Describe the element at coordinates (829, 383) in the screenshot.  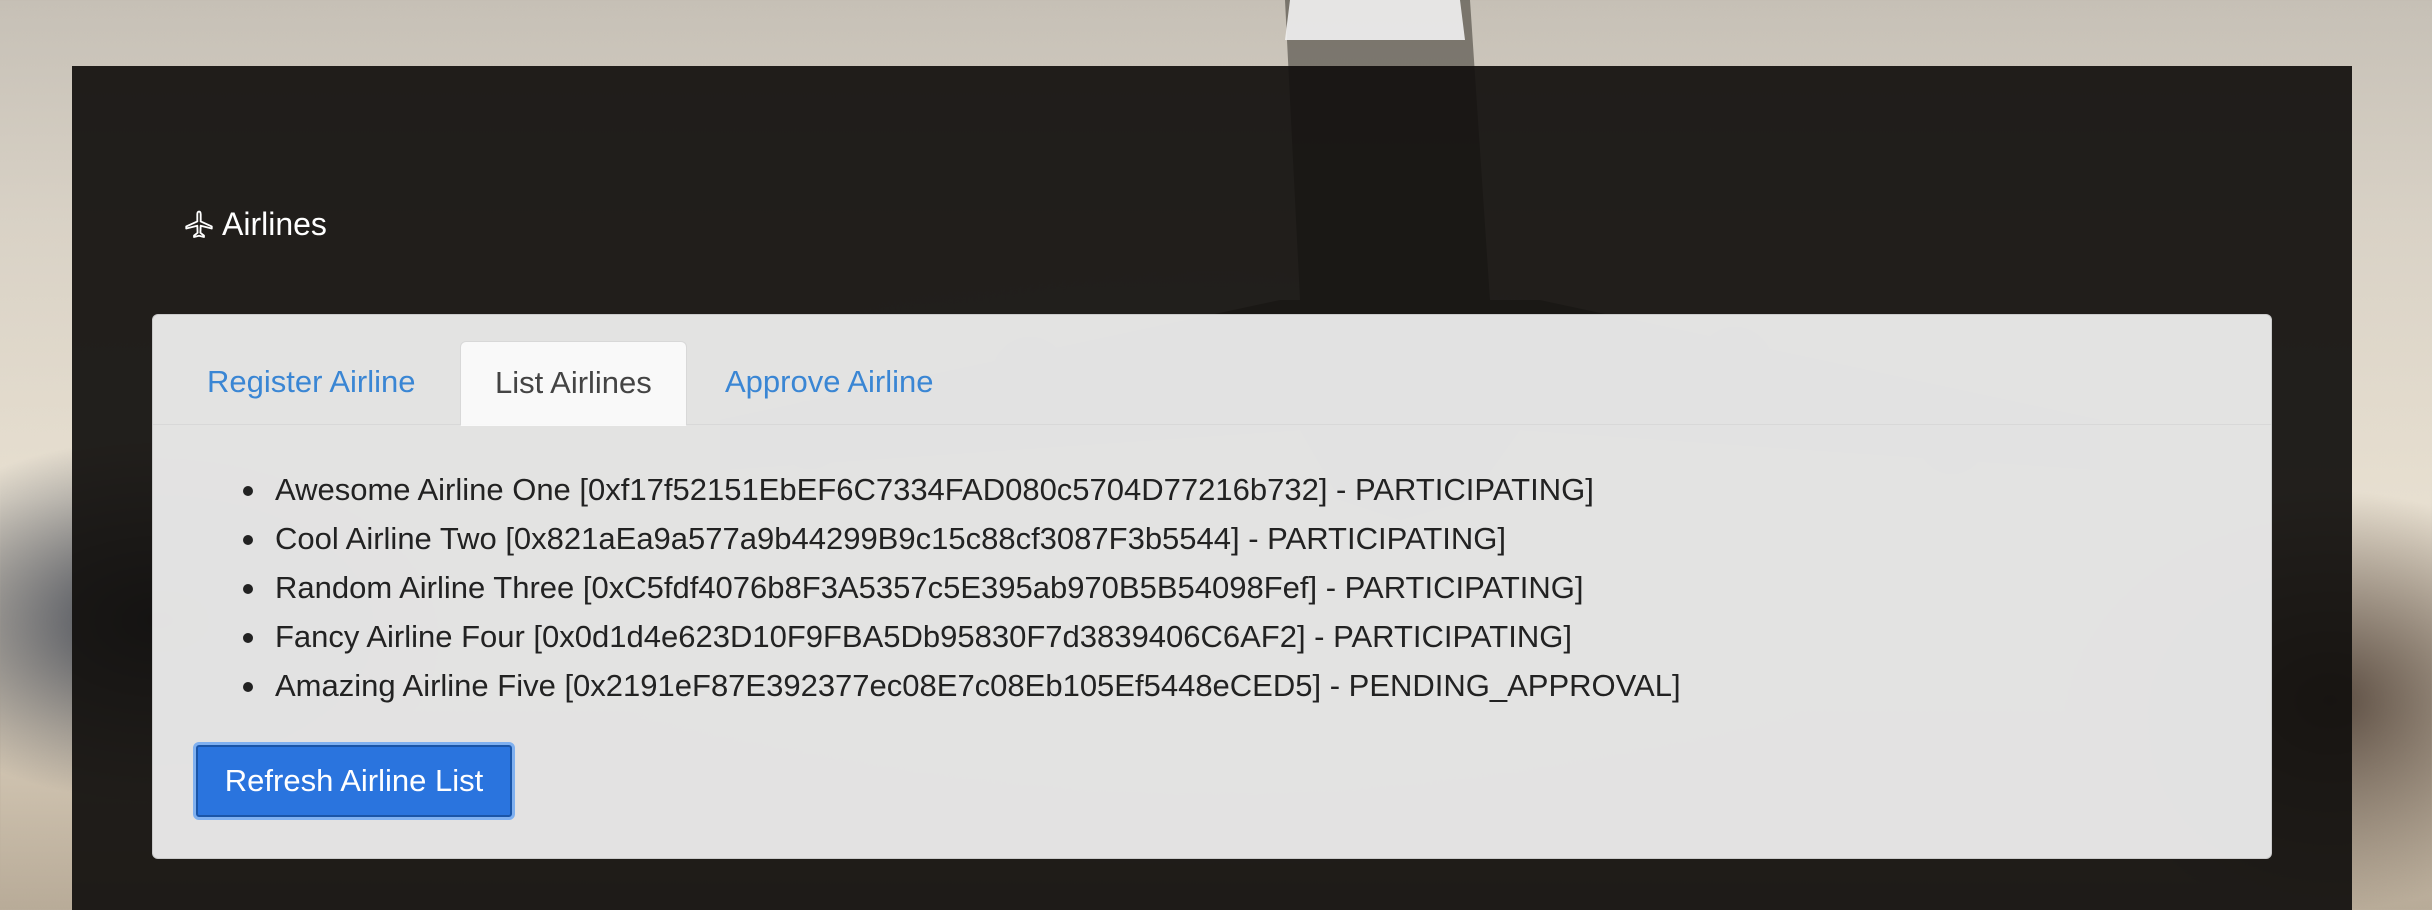
I see `tab-approve-airline: Approve Airline` at that location.